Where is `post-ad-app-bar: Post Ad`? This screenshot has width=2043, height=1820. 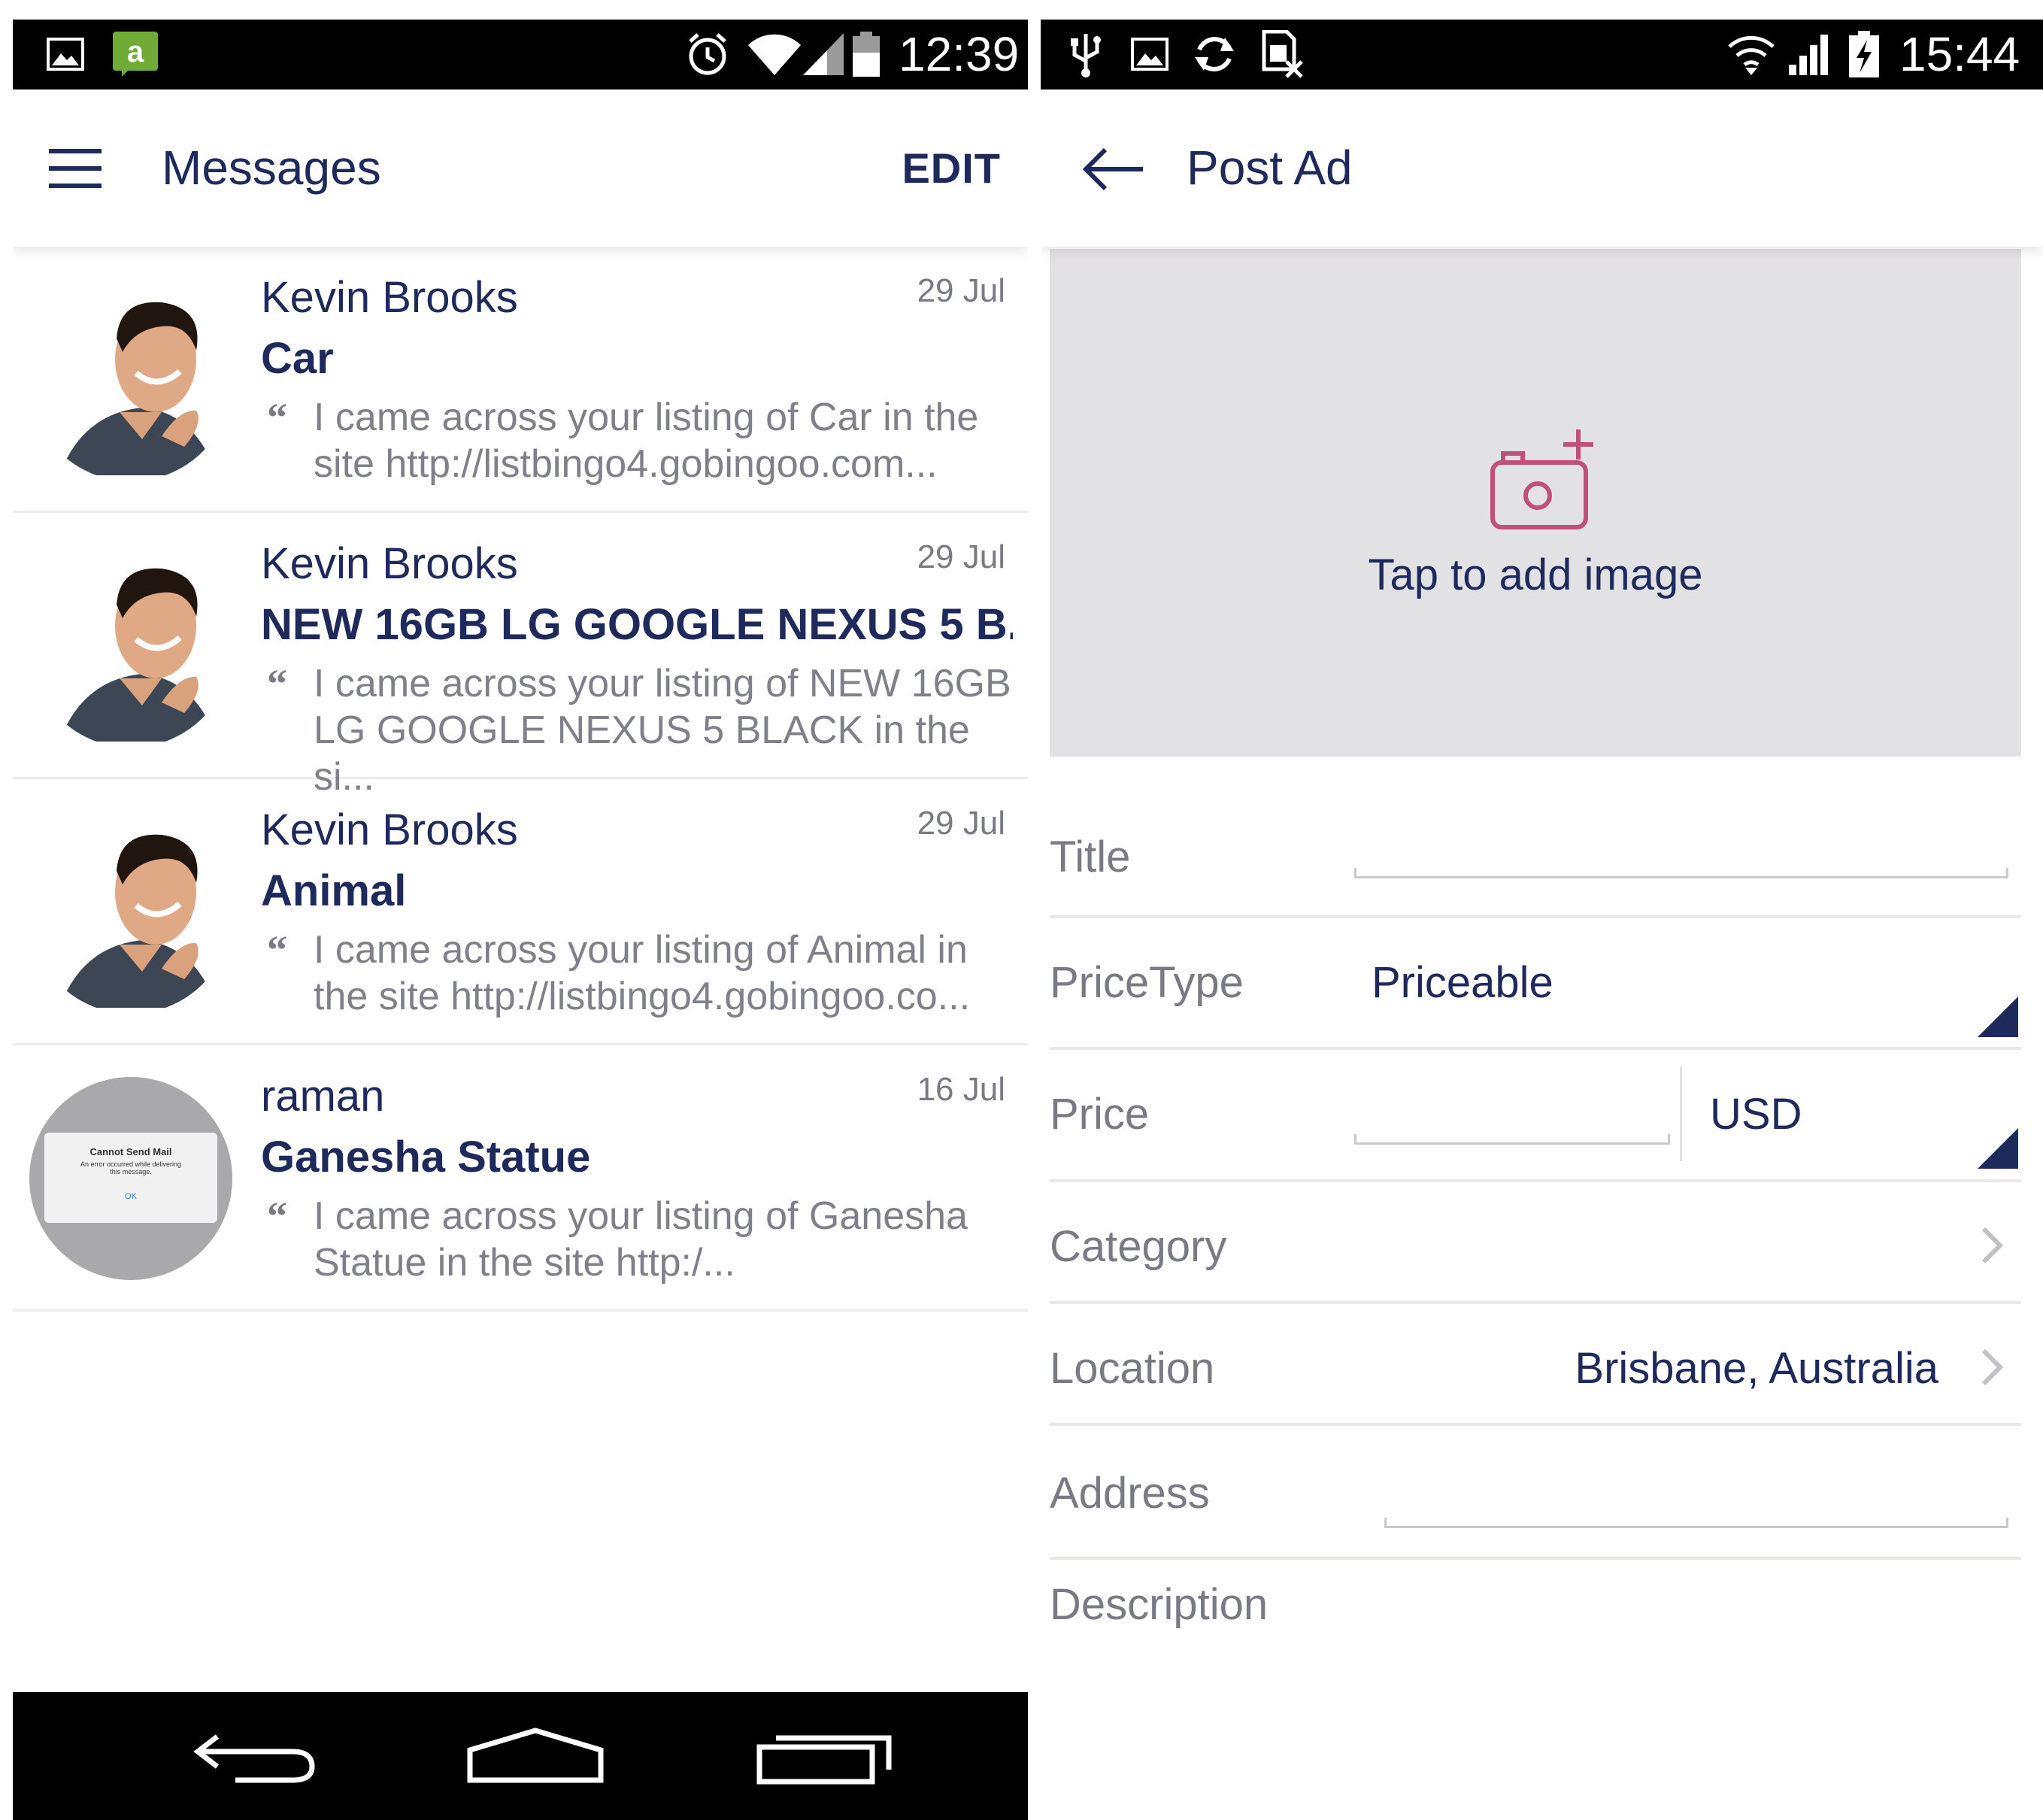
post-ad-app-bar: Post Ad is located at coordinates (1542, 168).